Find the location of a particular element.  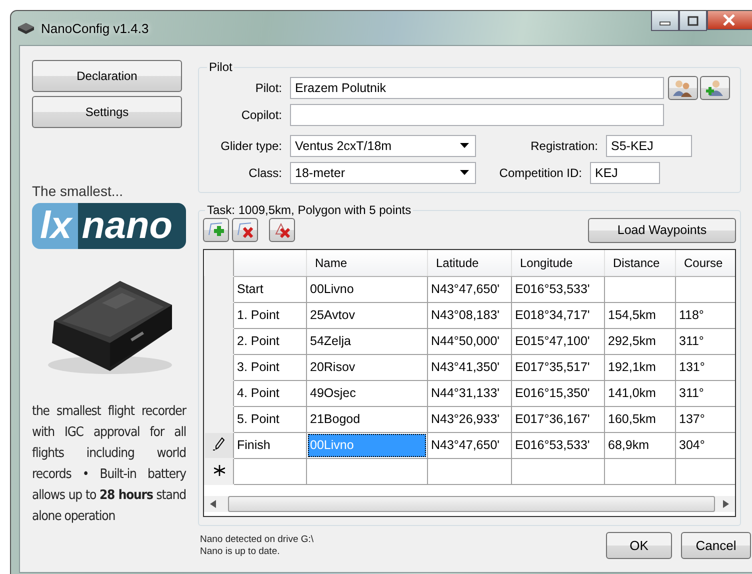

table-cell-text: 20Risov is located at coordinates (332, 367).